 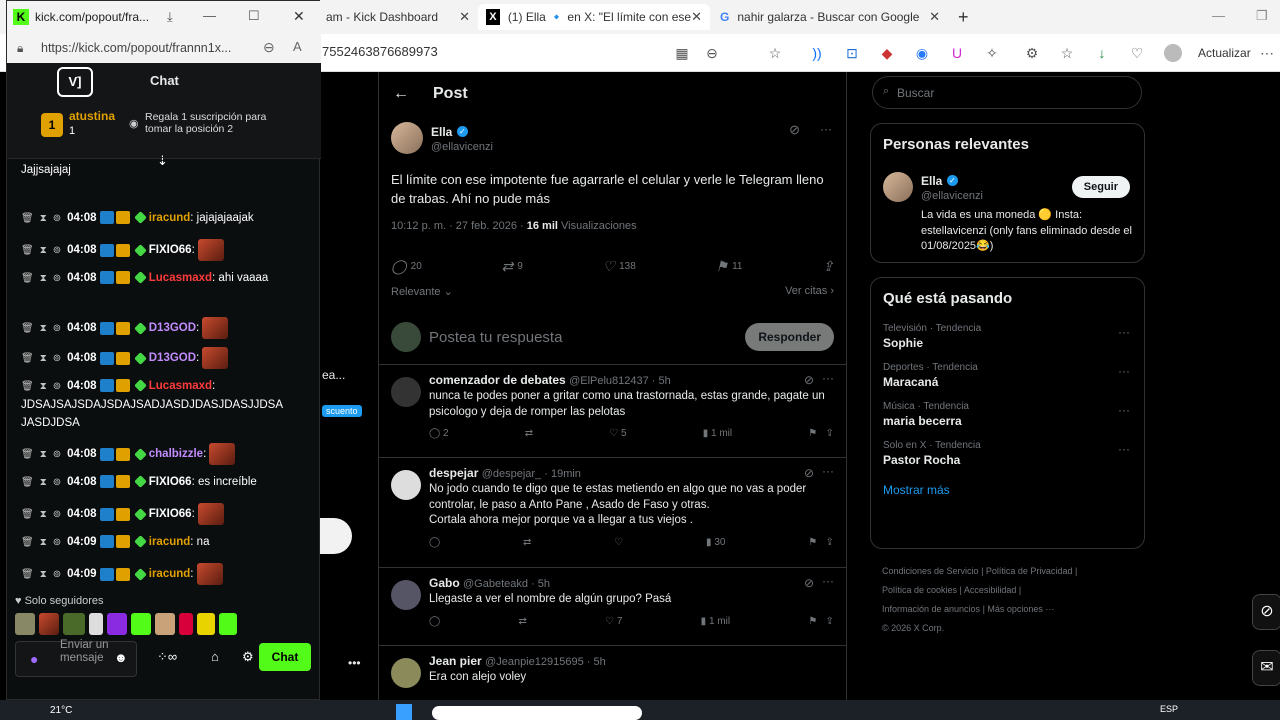 I want to click on author-name: Ella, so click(x=441, y=132).